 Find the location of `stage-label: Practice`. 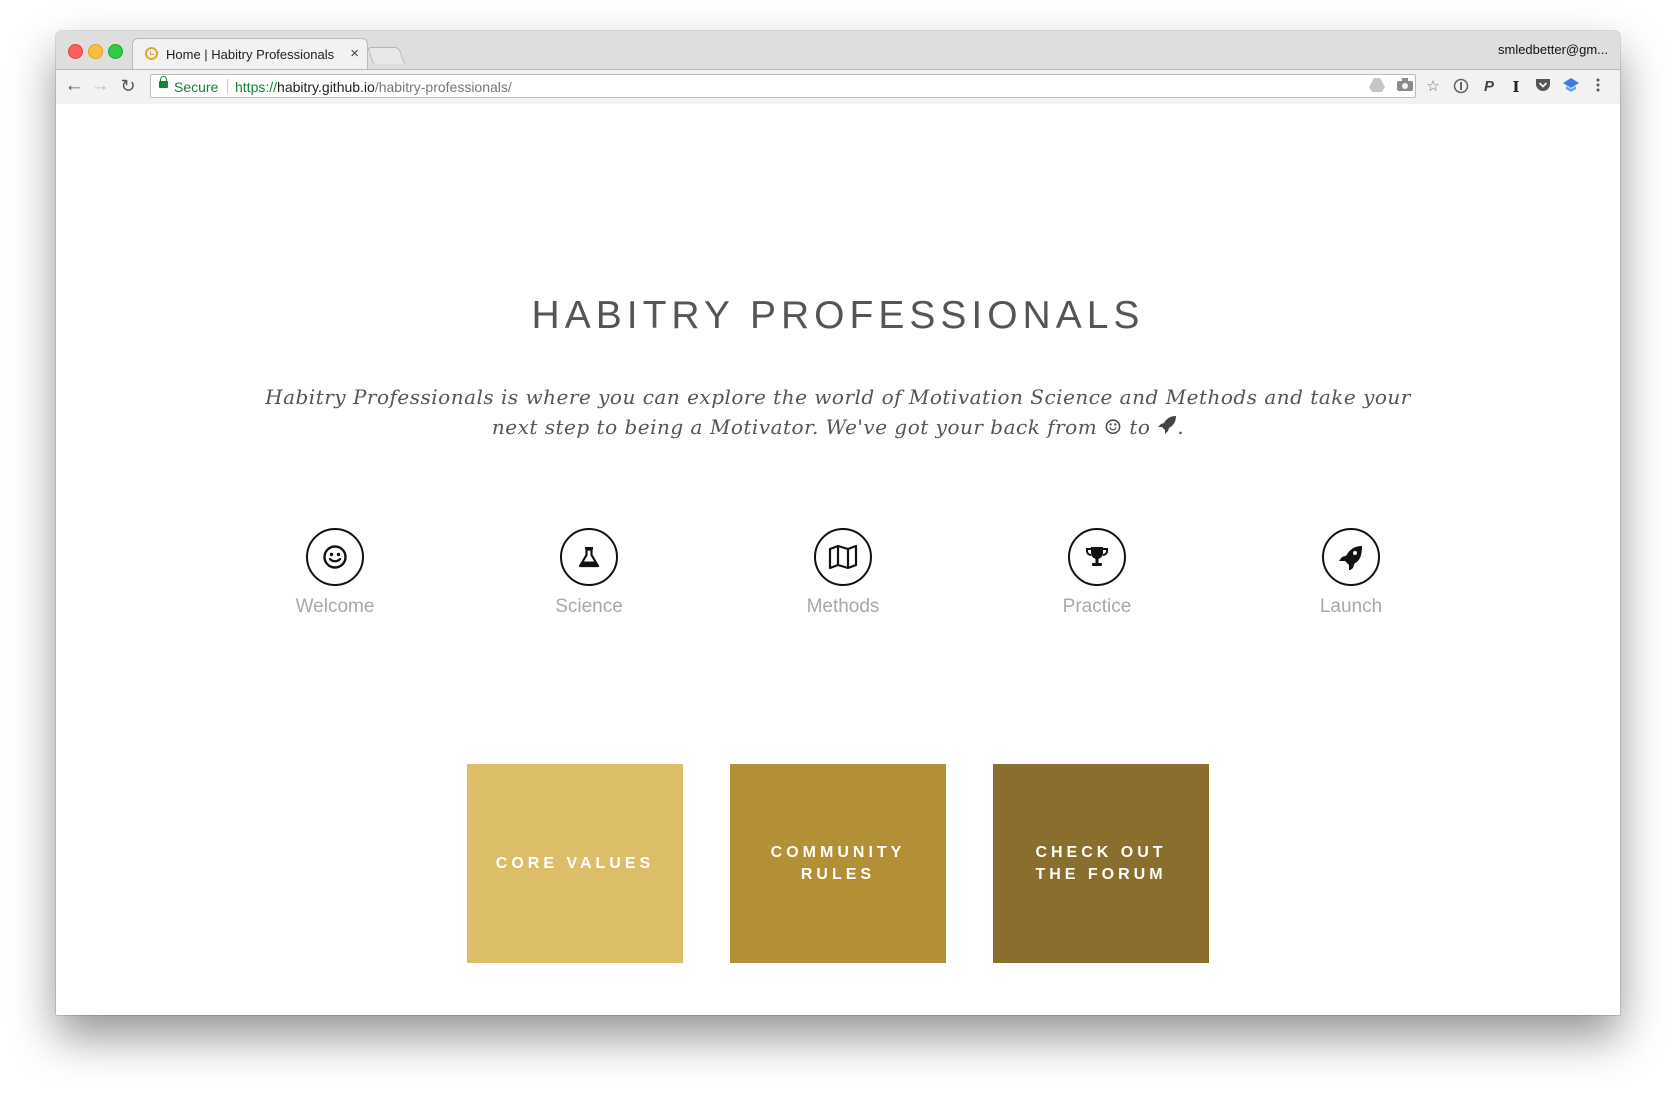

stage-label: Practice is located at coordinates (1097, 607).